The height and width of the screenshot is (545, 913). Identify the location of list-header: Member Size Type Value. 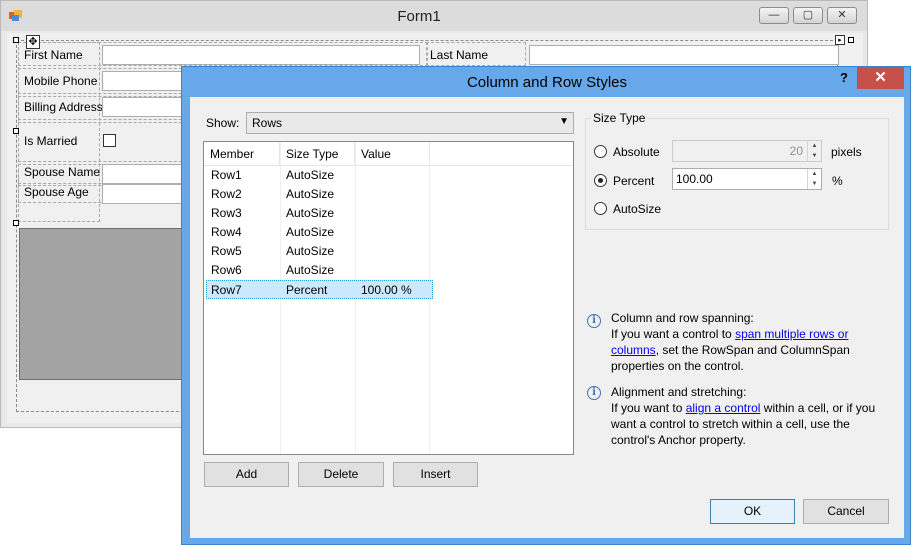
(388, 154).